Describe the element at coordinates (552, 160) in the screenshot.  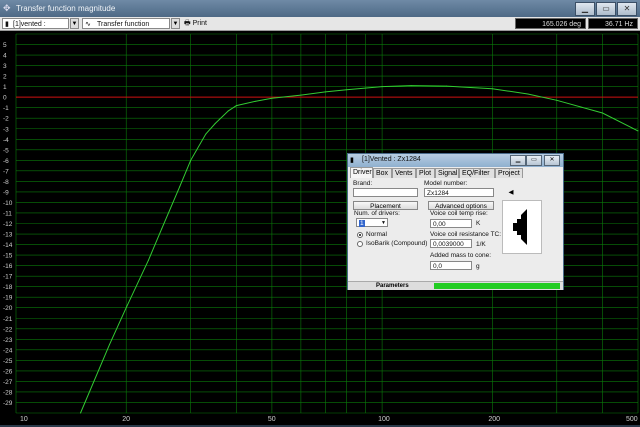
I see `dialog-close-button: ✕` at that location.